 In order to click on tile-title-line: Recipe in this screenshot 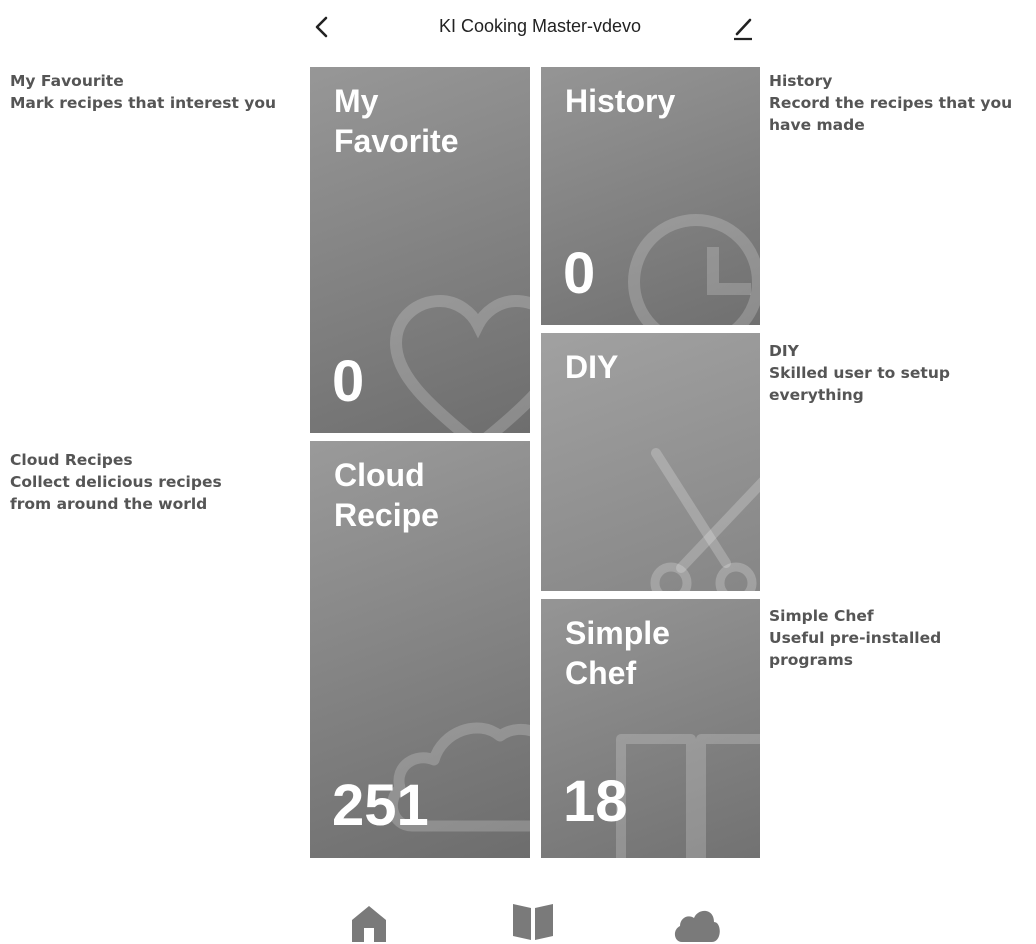, I will do `click(386, 515)`.